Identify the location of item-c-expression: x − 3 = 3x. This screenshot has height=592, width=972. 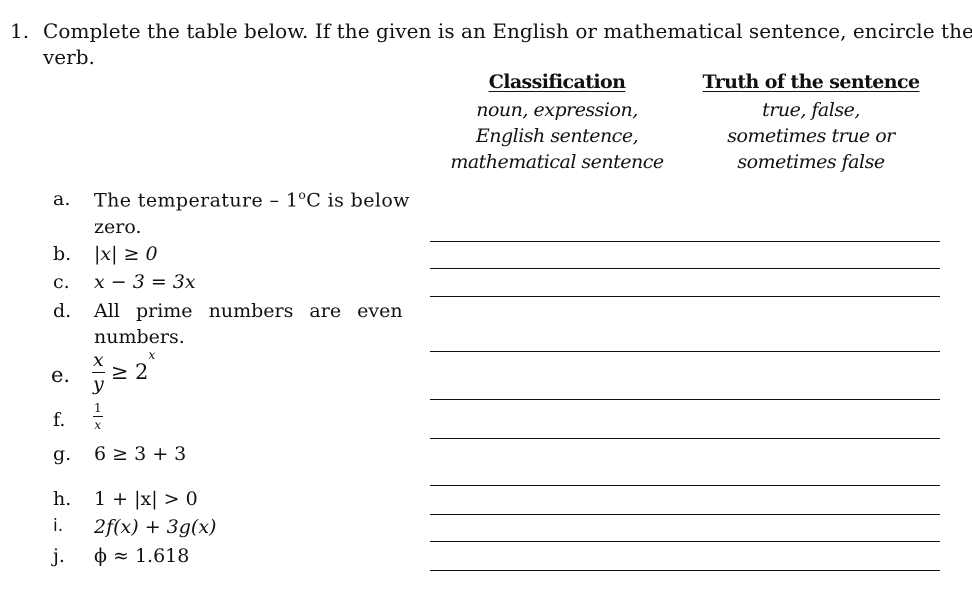
(145, 282).